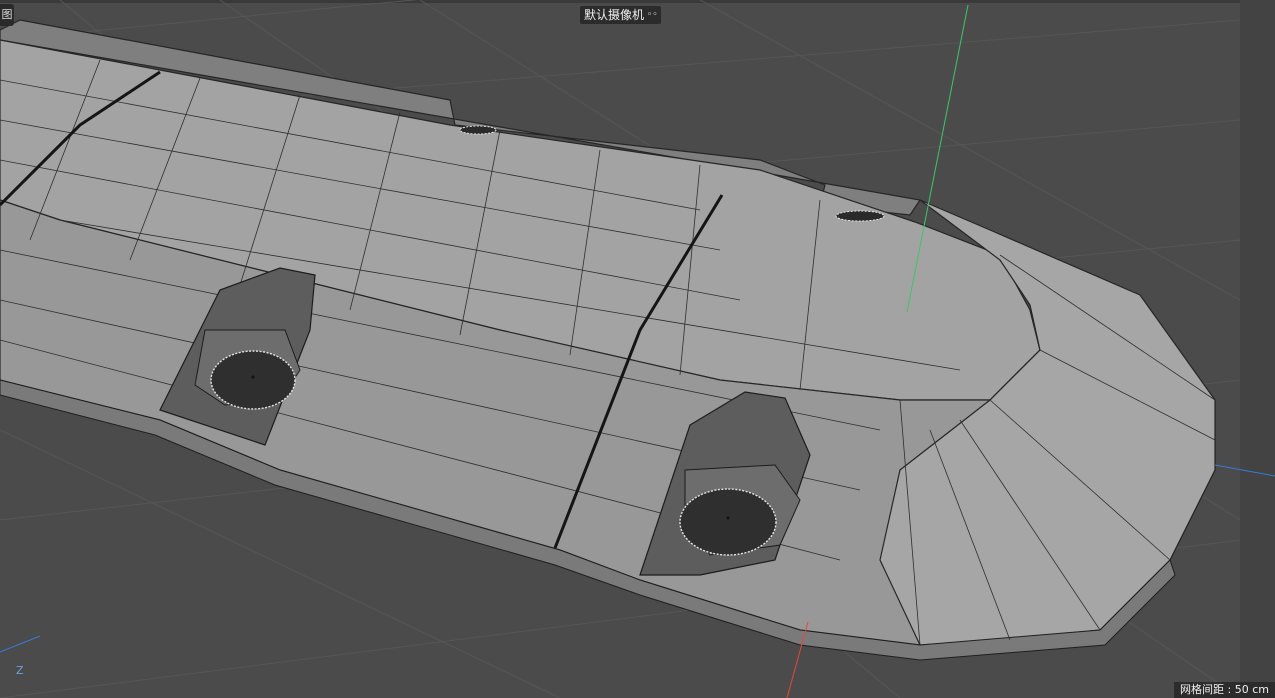 The image size is (1275, 698). Describe the element at coordinates (253, 380) in the screenshot. I see `socket-hole-left` at that location.